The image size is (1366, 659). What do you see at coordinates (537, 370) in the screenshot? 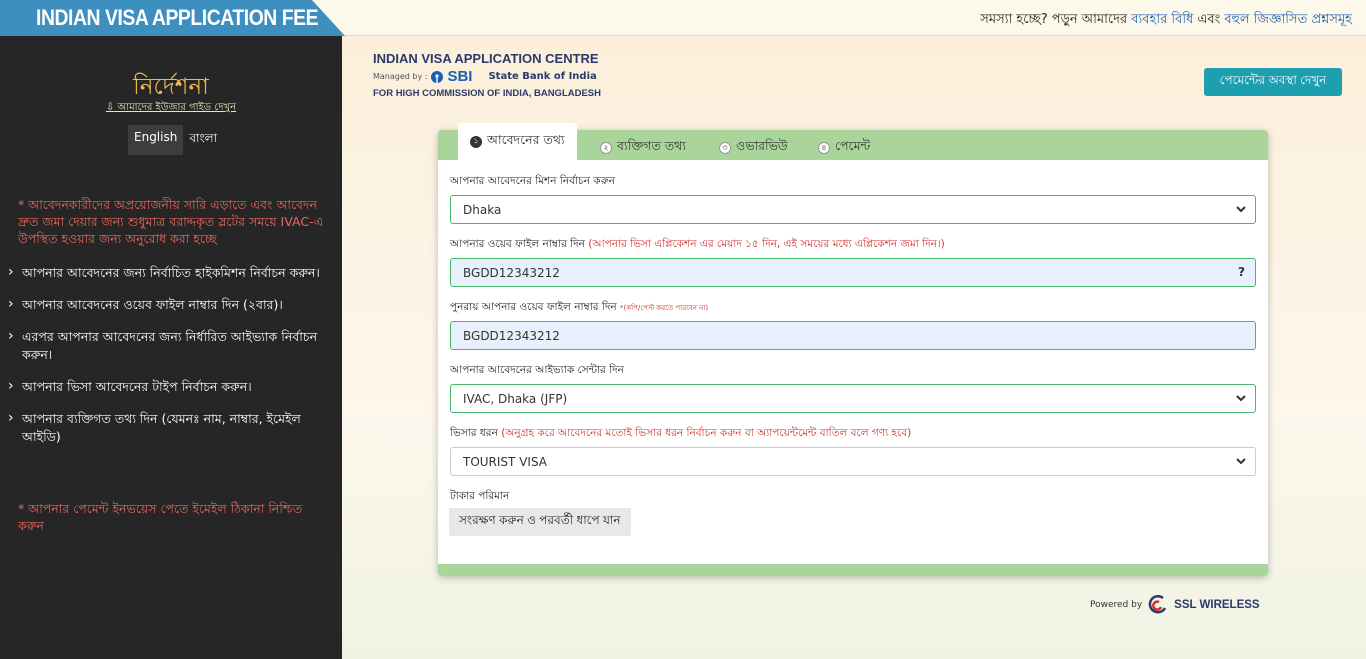
I see `ivac-label: আপনার আবেদনের আইভ্যাক সেন্টার দিন` at bounding box center [537, 370].